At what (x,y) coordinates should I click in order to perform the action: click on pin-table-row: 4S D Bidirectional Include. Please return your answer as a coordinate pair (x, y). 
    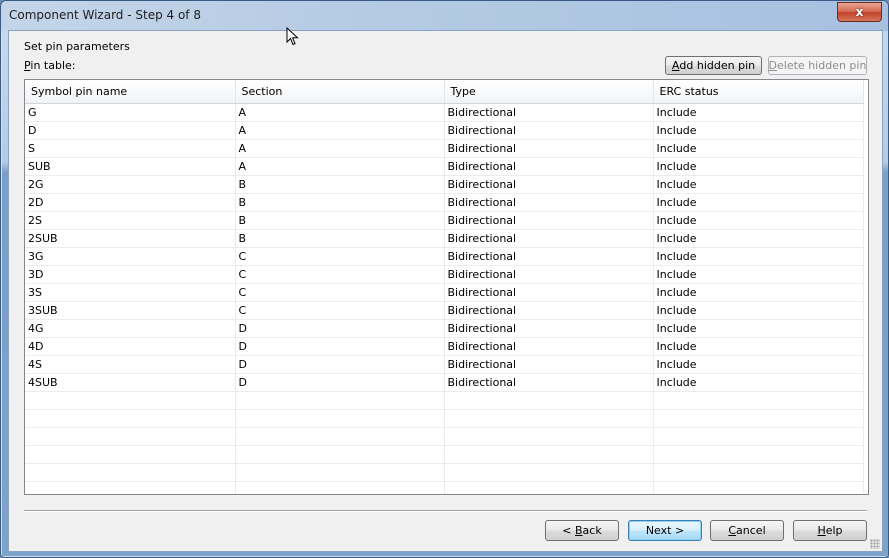
    Looking at the image, I should click on (444, 364).